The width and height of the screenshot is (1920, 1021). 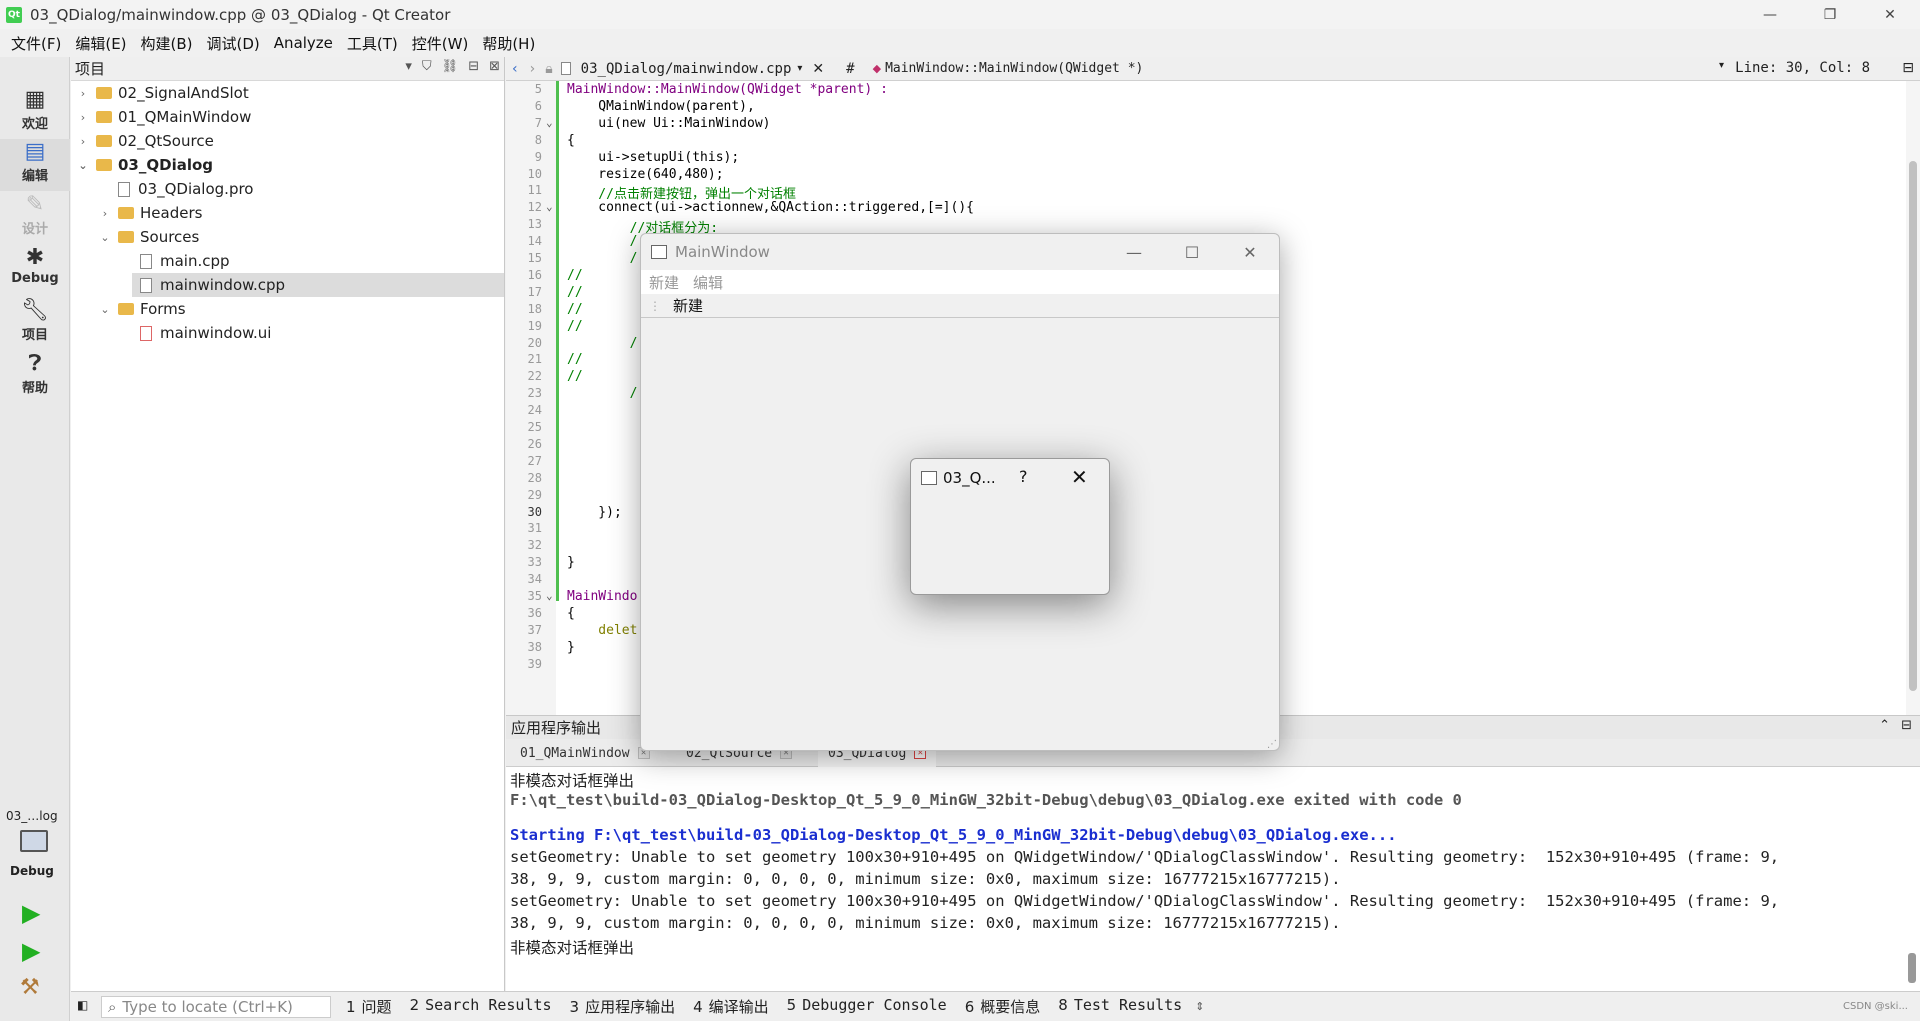 I want to click on output-scrollbar-thumb, so click(x=1912, y=968).